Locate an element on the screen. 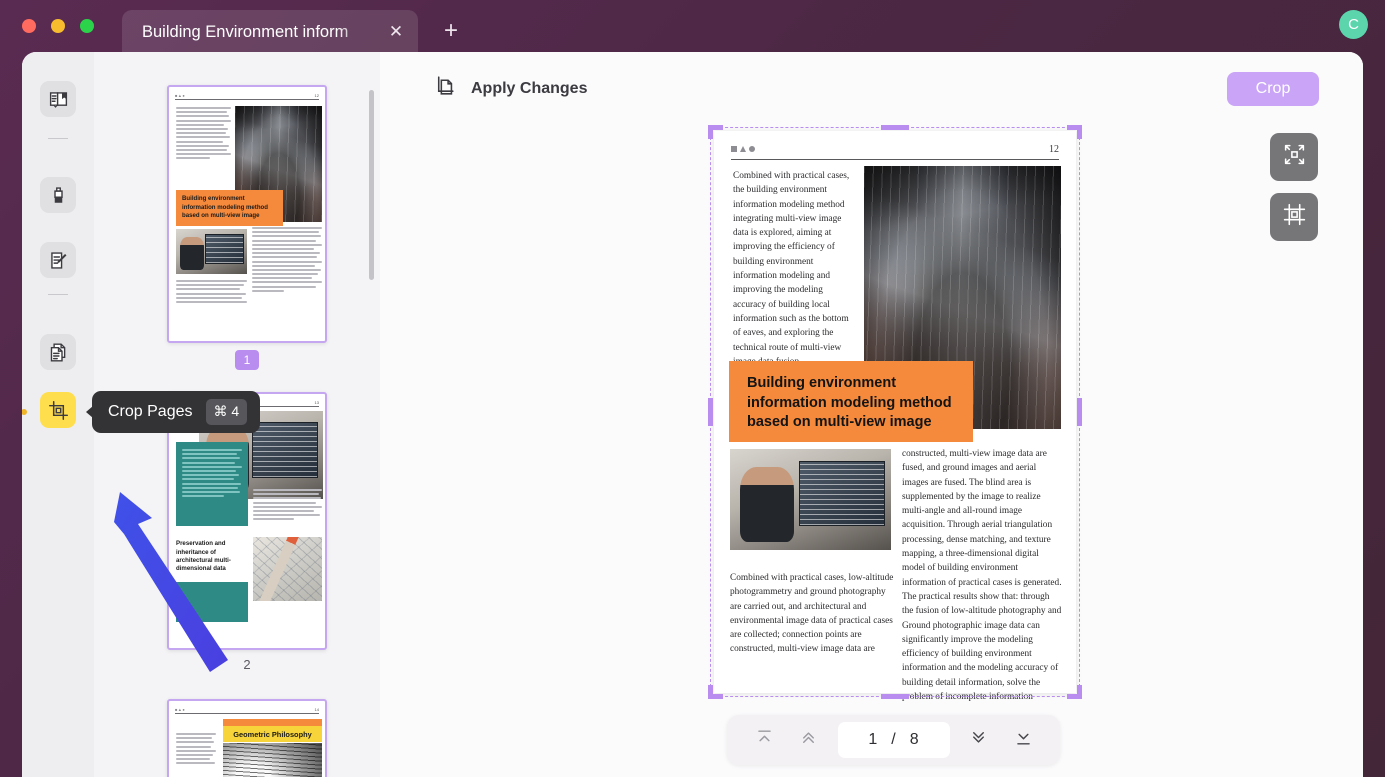  crop-frame-button is located at coordinates (1294, 217).